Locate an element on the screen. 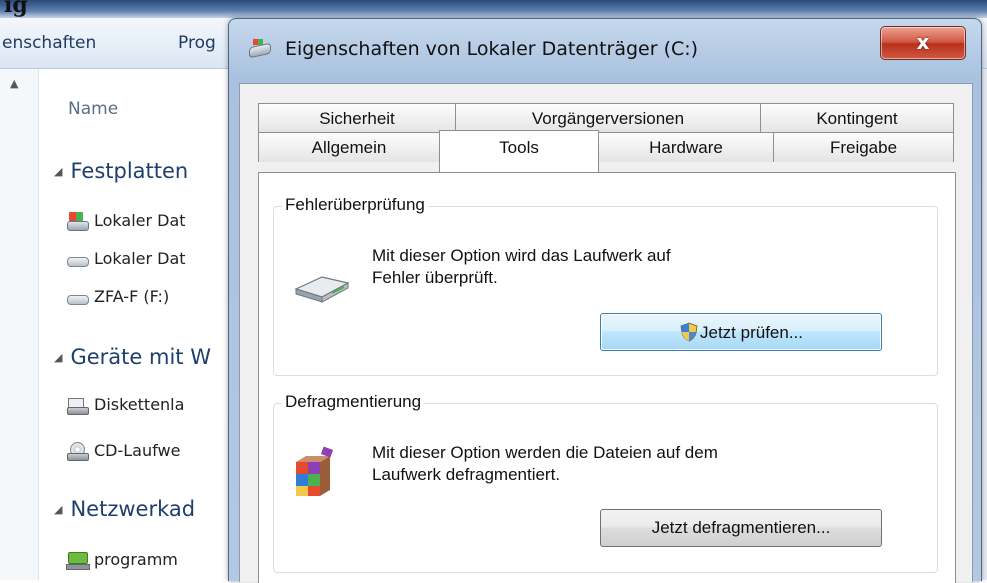 The image size is (987, 583). tab-label: Hardware is located at coordinates (686, 147).